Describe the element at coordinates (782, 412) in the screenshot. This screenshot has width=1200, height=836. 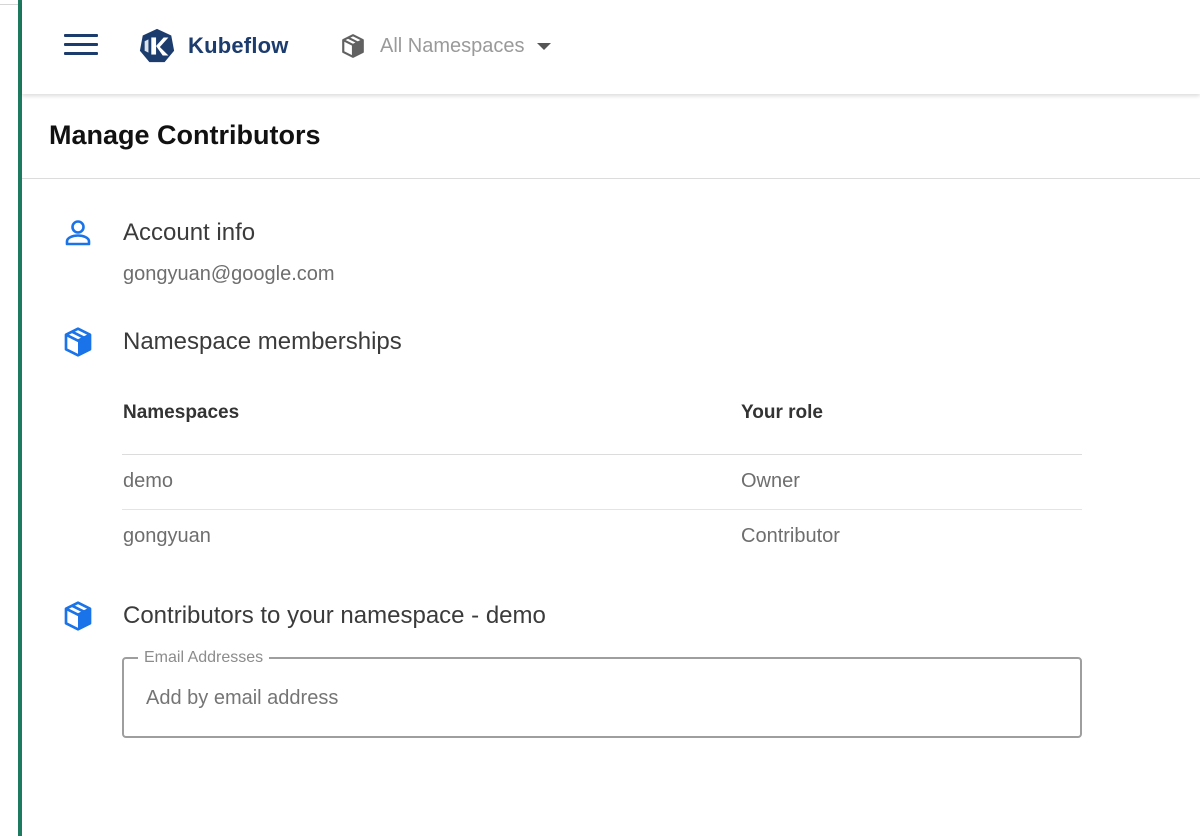
I see `column-header-role: Your role` at that location.